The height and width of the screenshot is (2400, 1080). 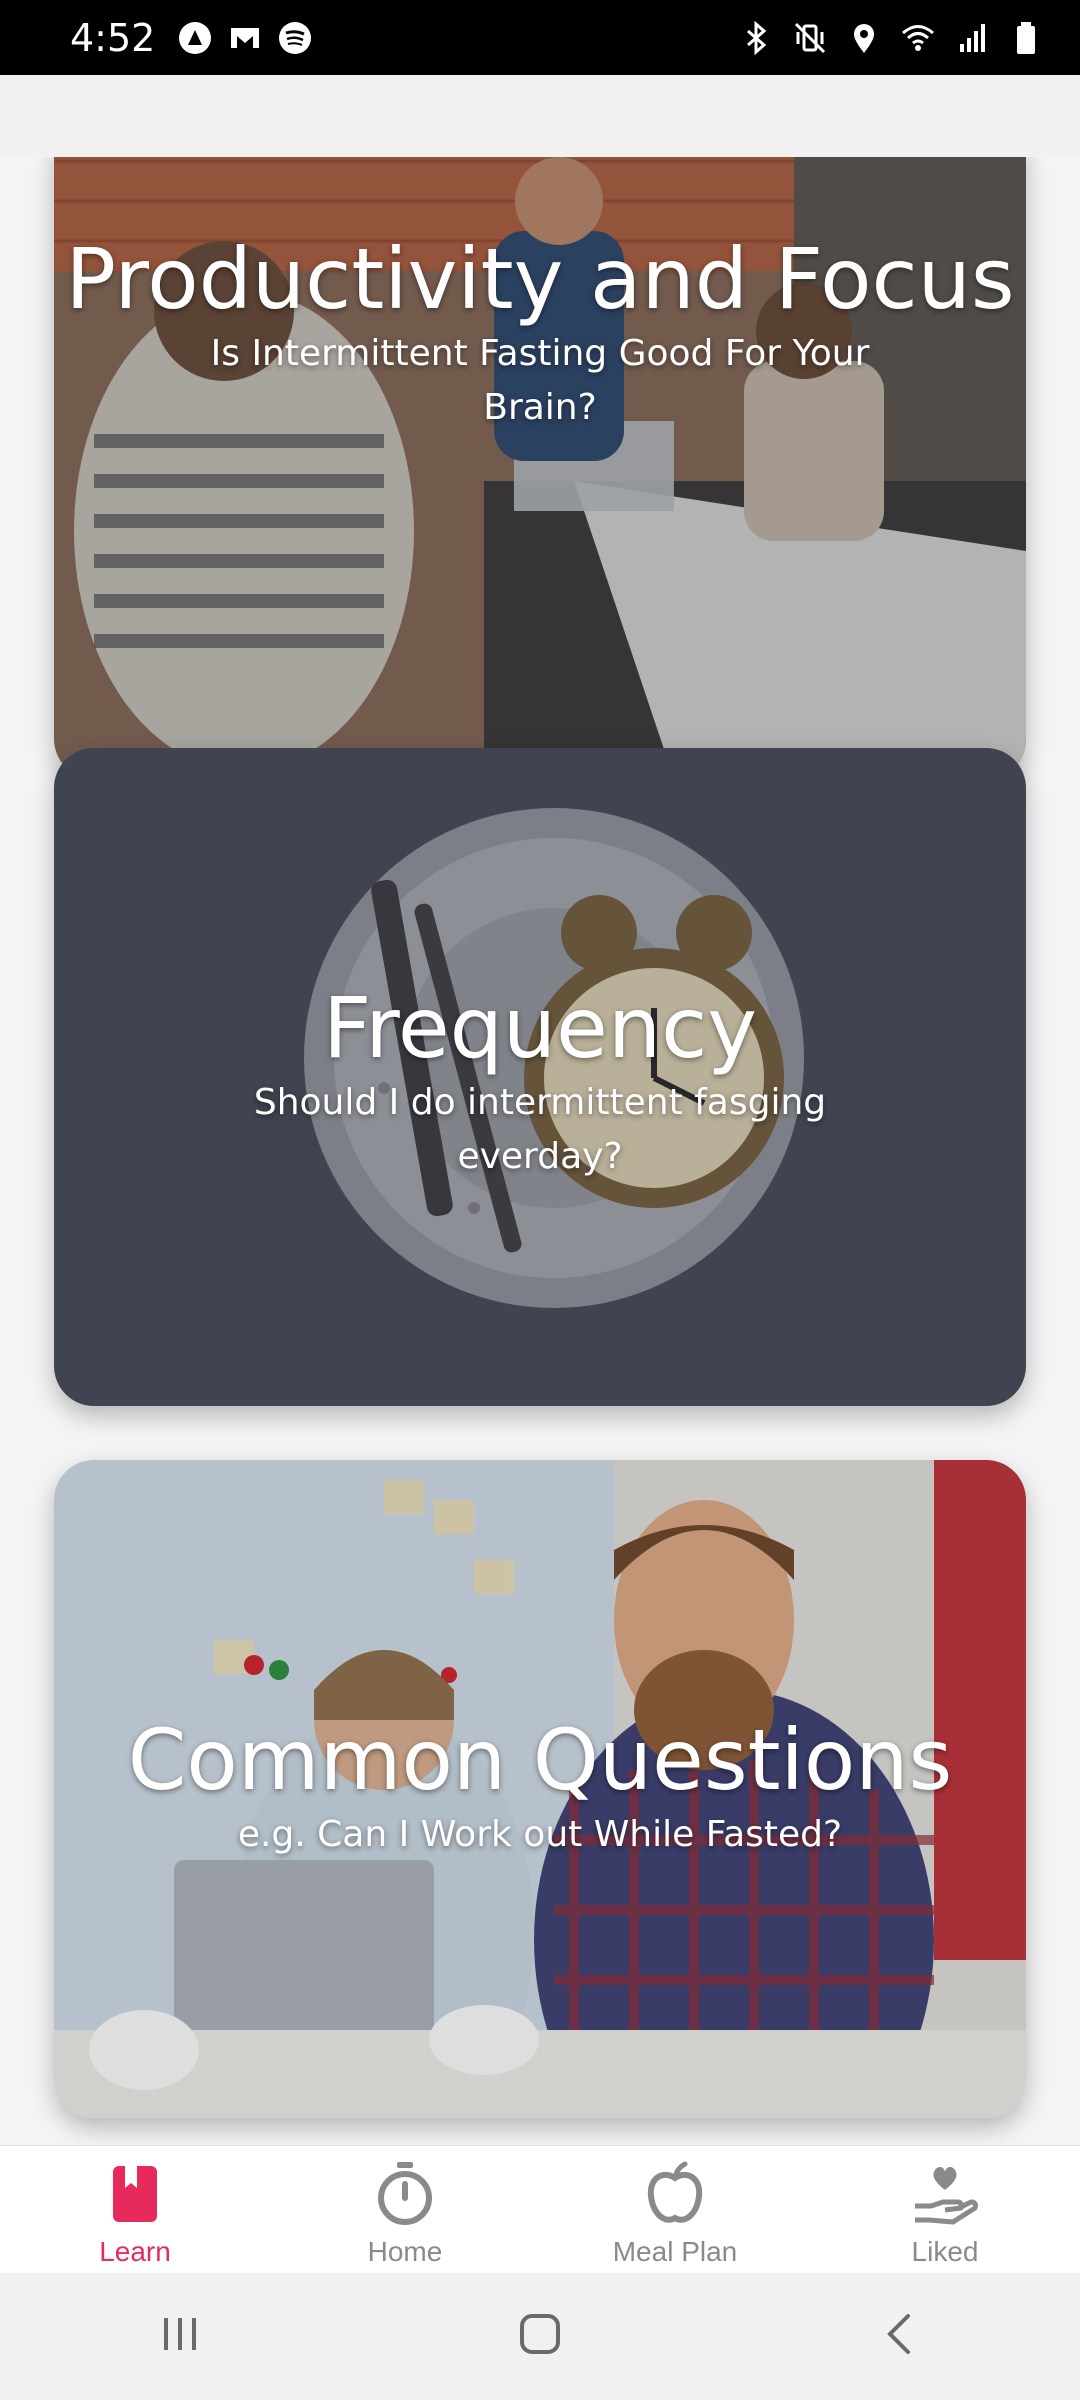 I want to click on location-icon, so click(x=864, y=38).